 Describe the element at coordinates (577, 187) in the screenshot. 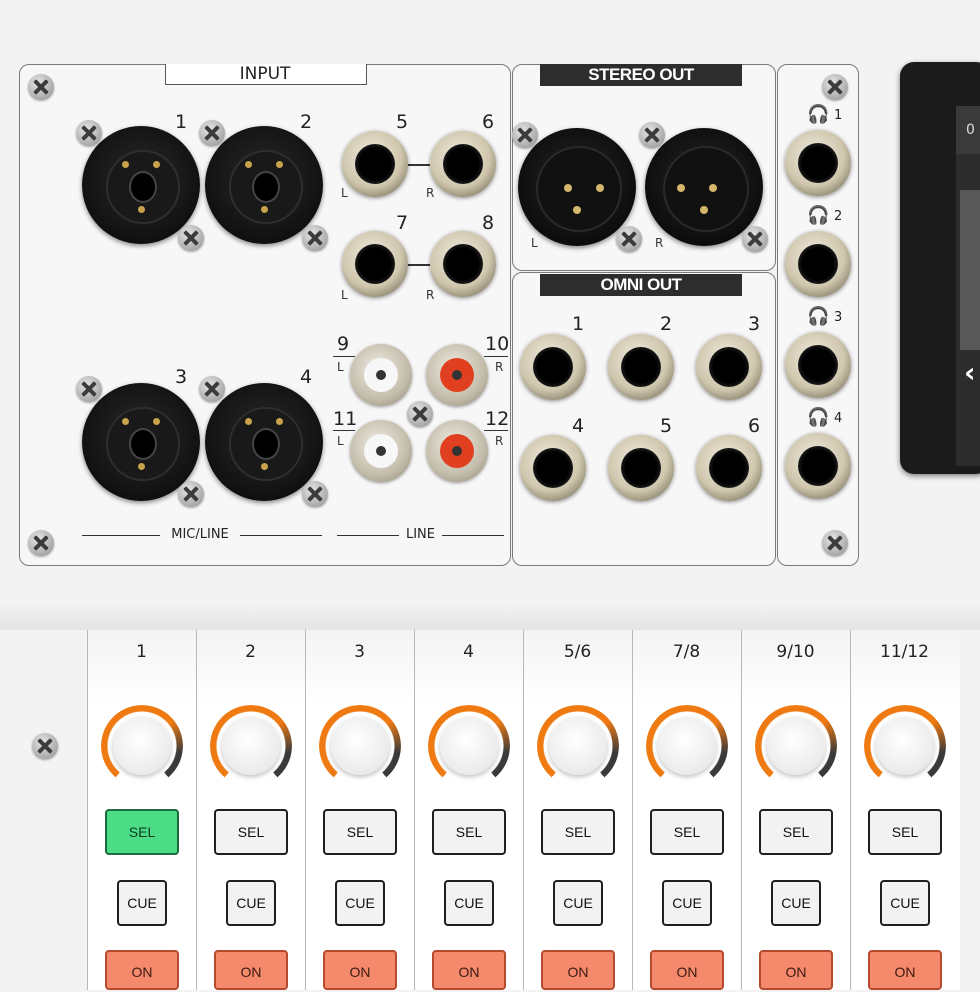

I see `stereo-out-left` at that location.